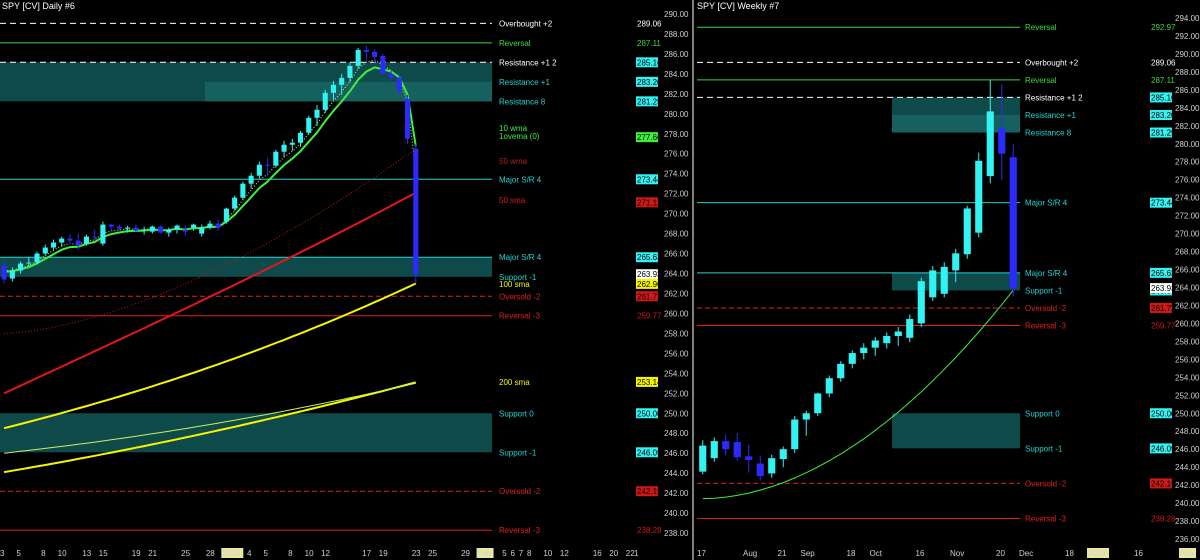 The image size is (1200, 560). Describe the element at coordinates (676, 274) in the screenshot. I see `y-tick-label: 264.00` at that location.